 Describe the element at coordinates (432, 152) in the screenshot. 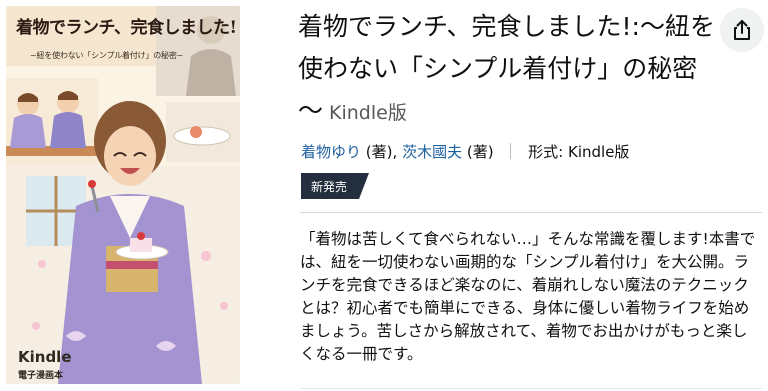

I see `author-link-2: 茨木國夫` at that location.